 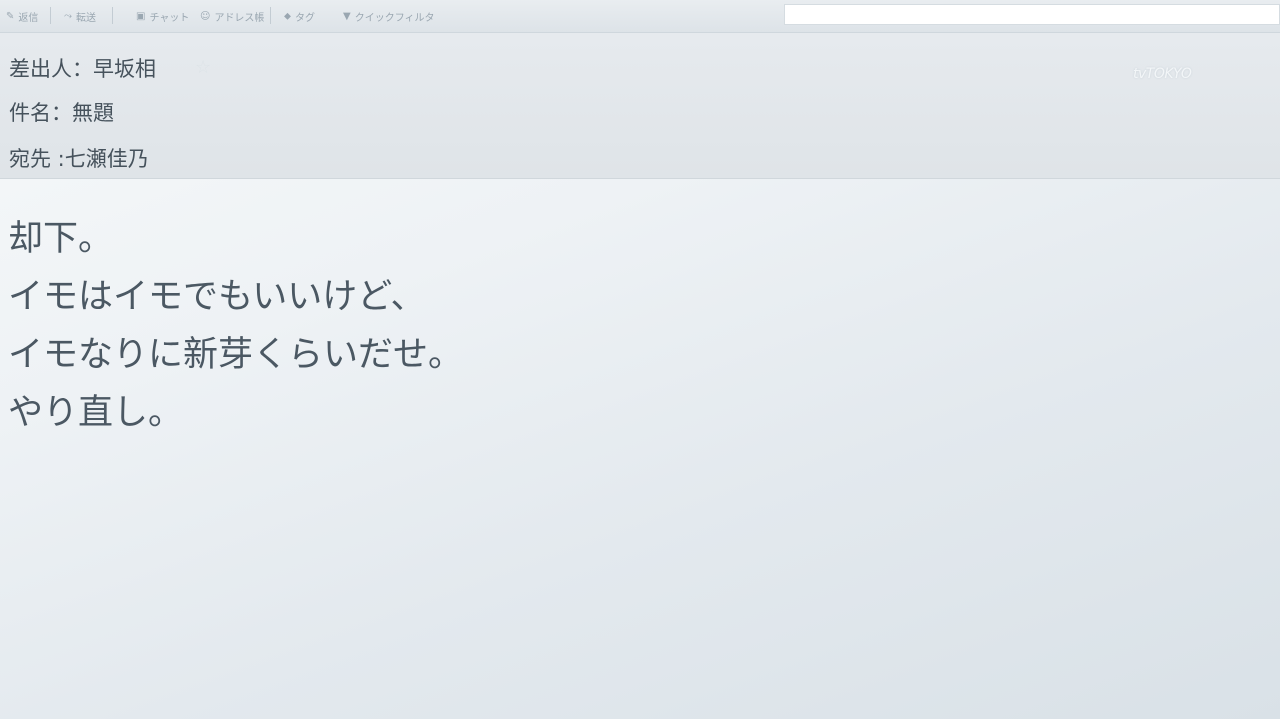 What do you see at coordinates (236, 355) in the screenshot?
I see `body-line: イモなりに新芽くらいだせ。` at bounding box center [236, 355].